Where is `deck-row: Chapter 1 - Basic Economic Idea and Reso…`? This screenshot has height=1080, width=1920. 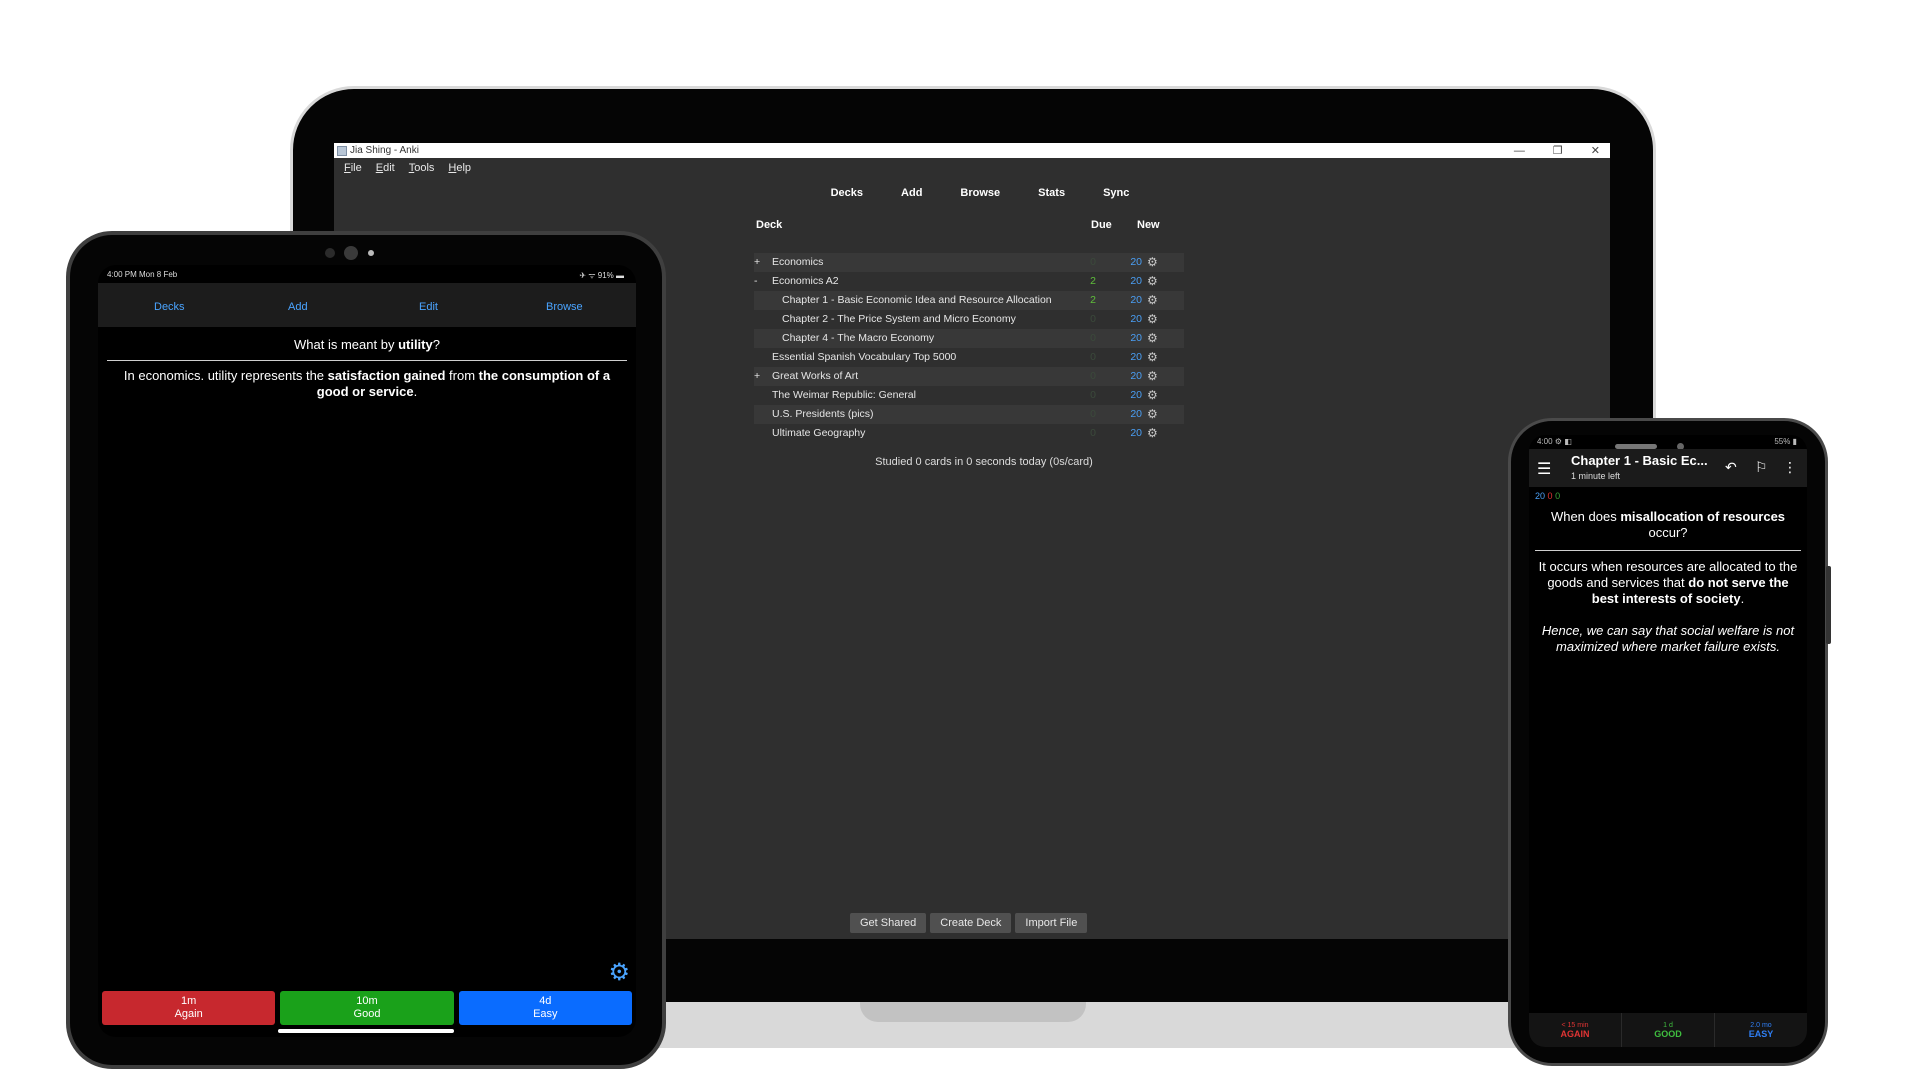 deck-row: Chapter 1 - Basic Economic Idea and Reso… is located at coordinates (969, 300).